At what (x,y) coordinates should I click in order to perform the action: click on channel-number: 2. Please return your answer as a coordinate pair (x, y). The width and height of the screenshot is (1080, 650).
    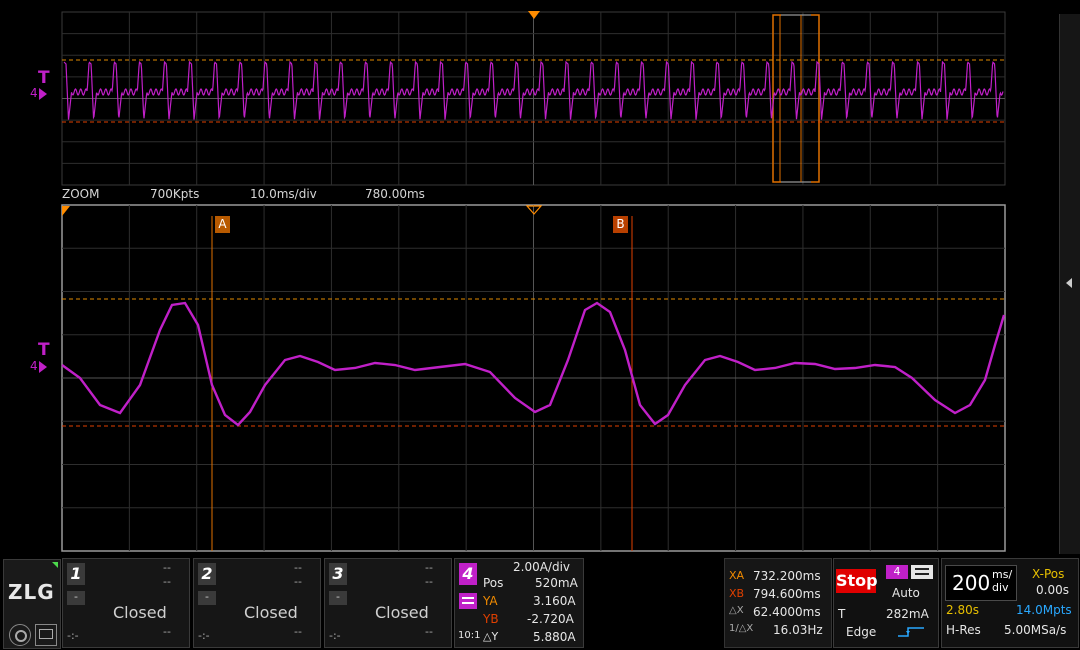
    Looking at the image, I should click on (207, 574).